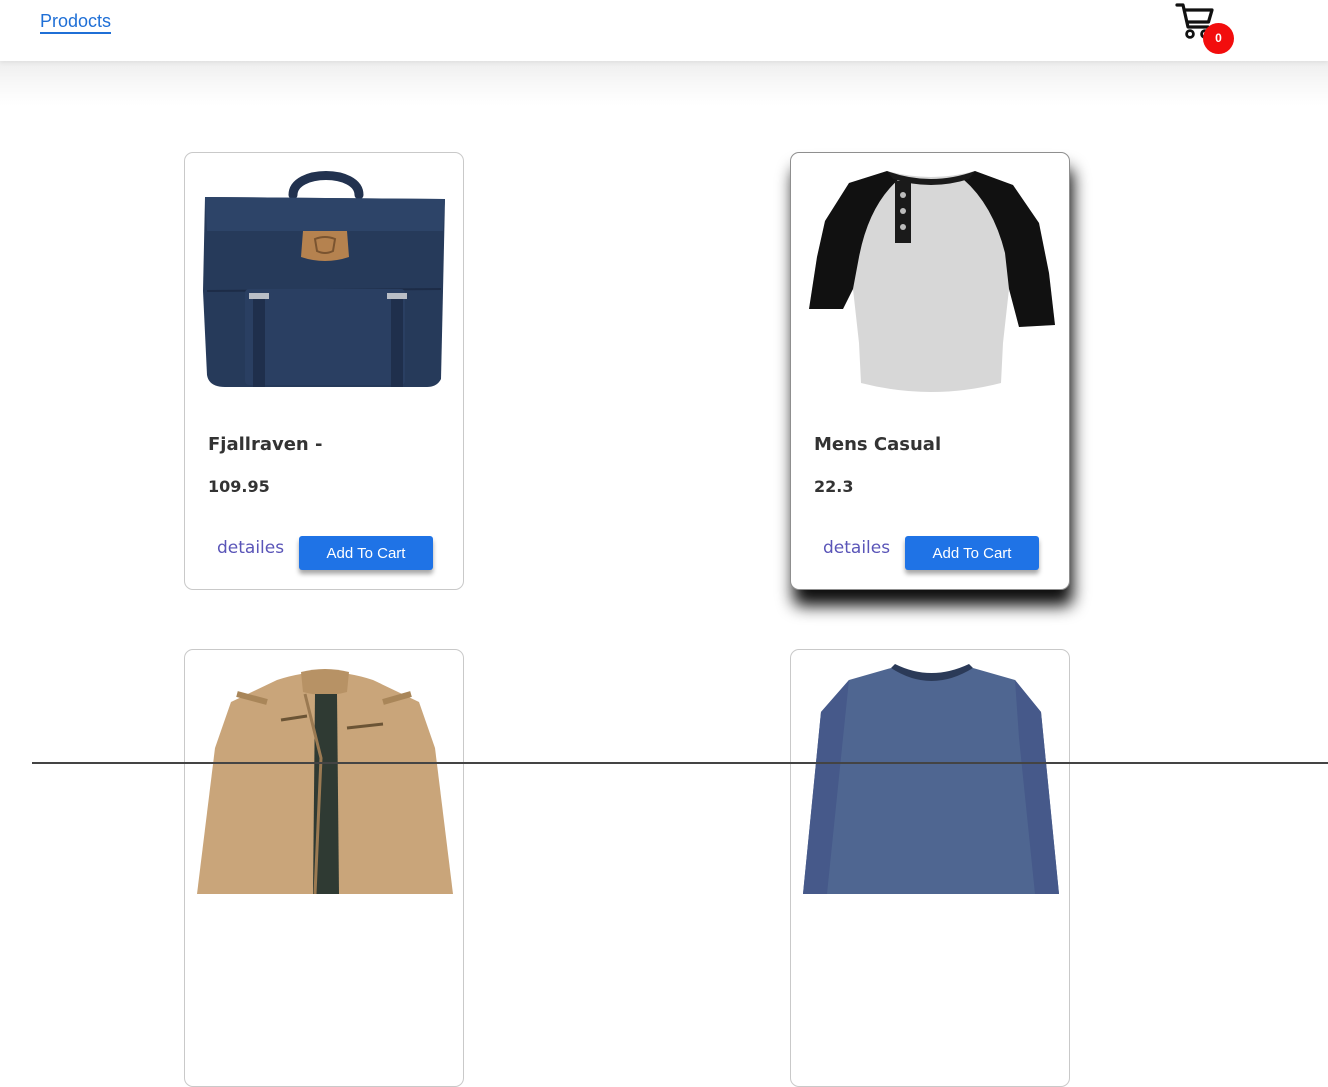  What do you see at coordinates (325, 781) in the screenshot?
I see `jacket-image` at bounding box center [325, 781].